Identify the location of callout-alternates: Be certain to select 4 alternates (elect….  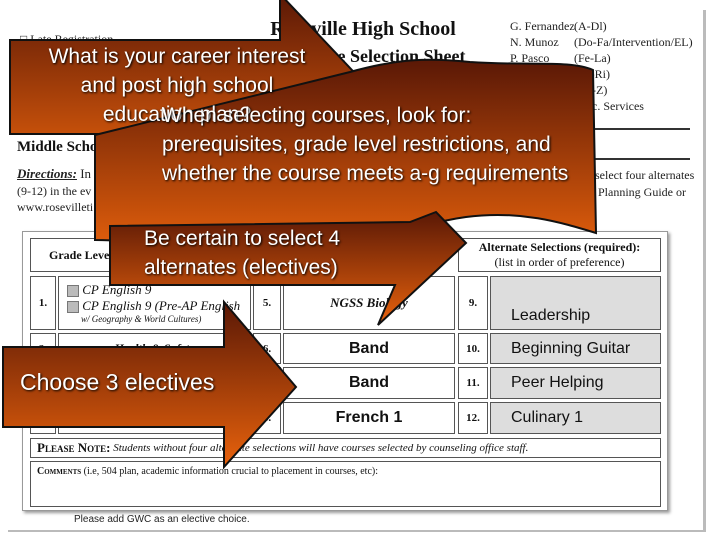
(242, 253).